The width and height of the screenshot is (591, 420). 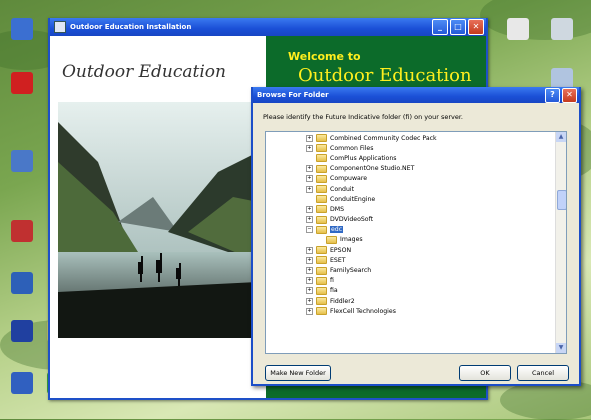 What do you see at coordinates (332, 281) in the screenshot?
I see `folder-label: fi` at bounding box center [332, 281].